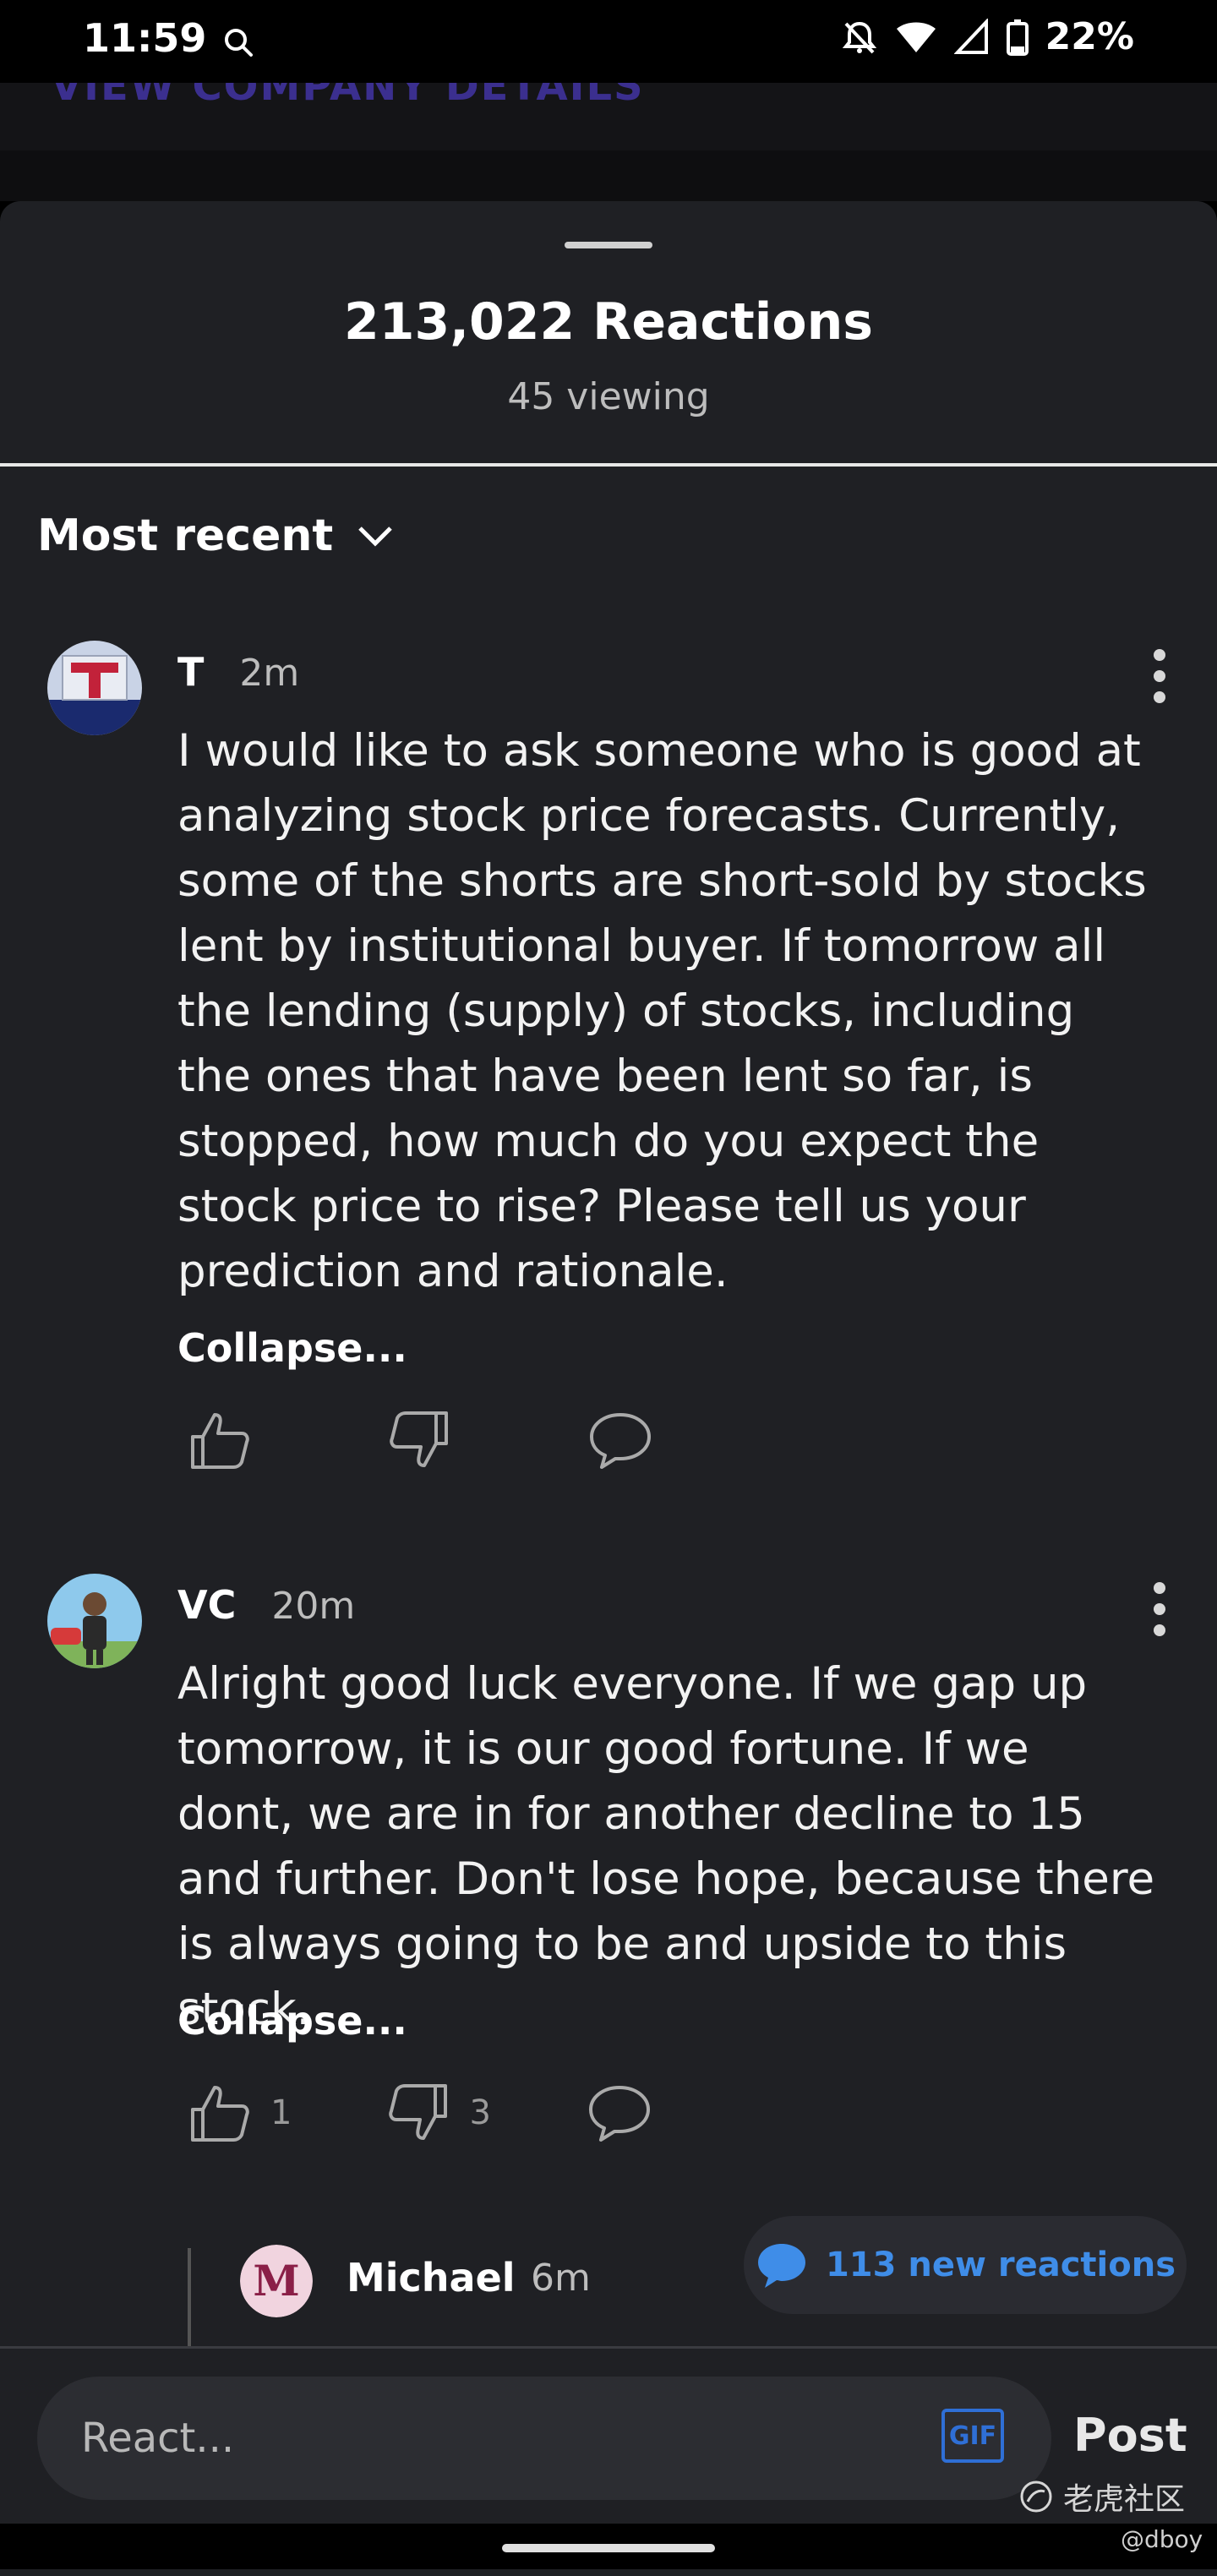  Describe the element at coordinates (561, 2278) in the screenshot. I see `reply-time: 6m` at that location.